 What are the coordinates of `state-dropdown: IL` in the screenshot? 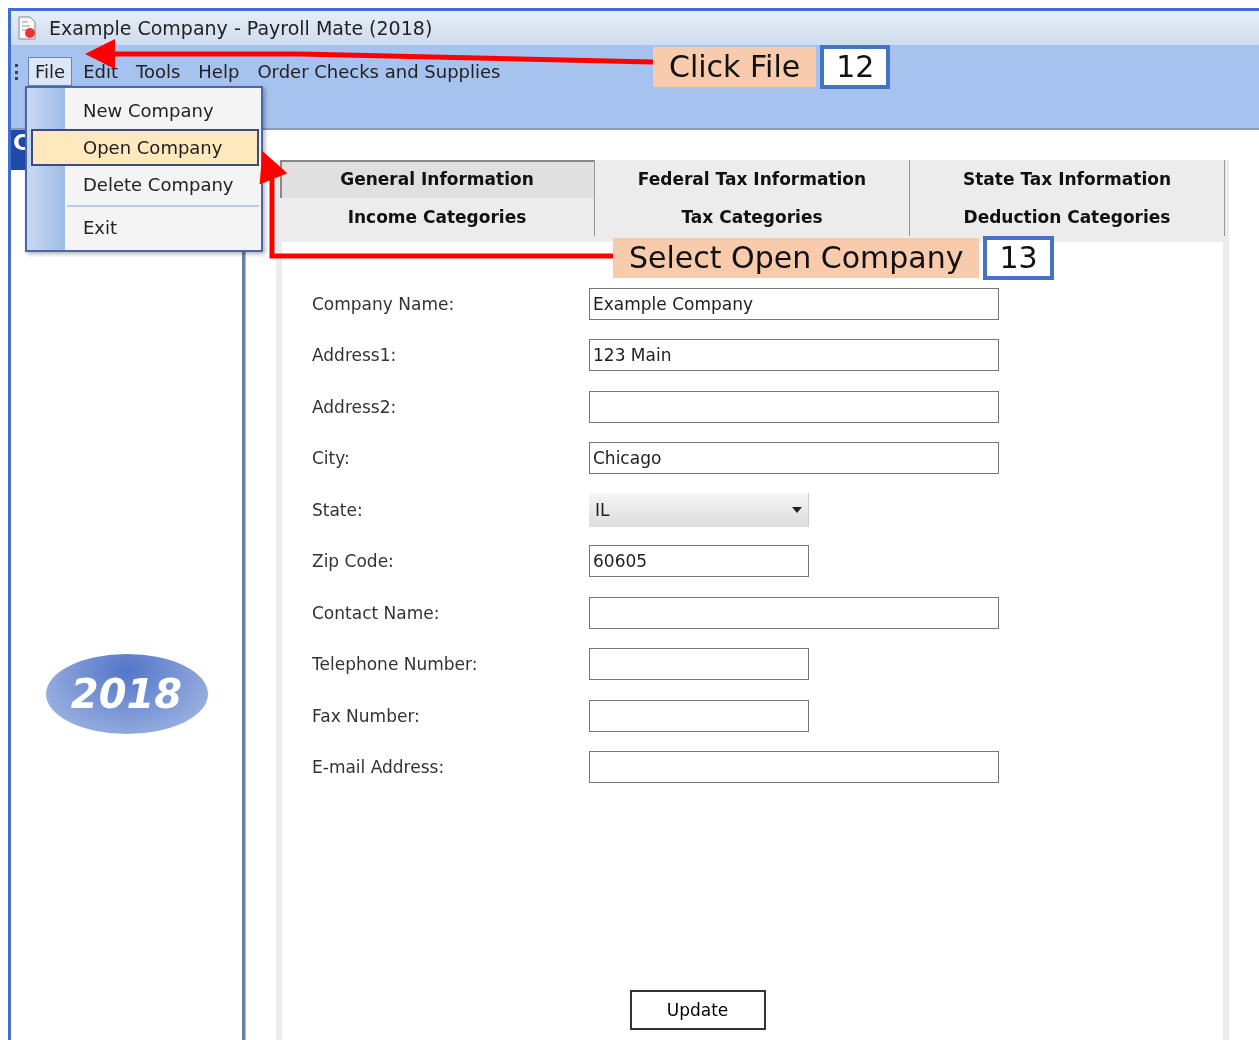 It's located at (699, 509).